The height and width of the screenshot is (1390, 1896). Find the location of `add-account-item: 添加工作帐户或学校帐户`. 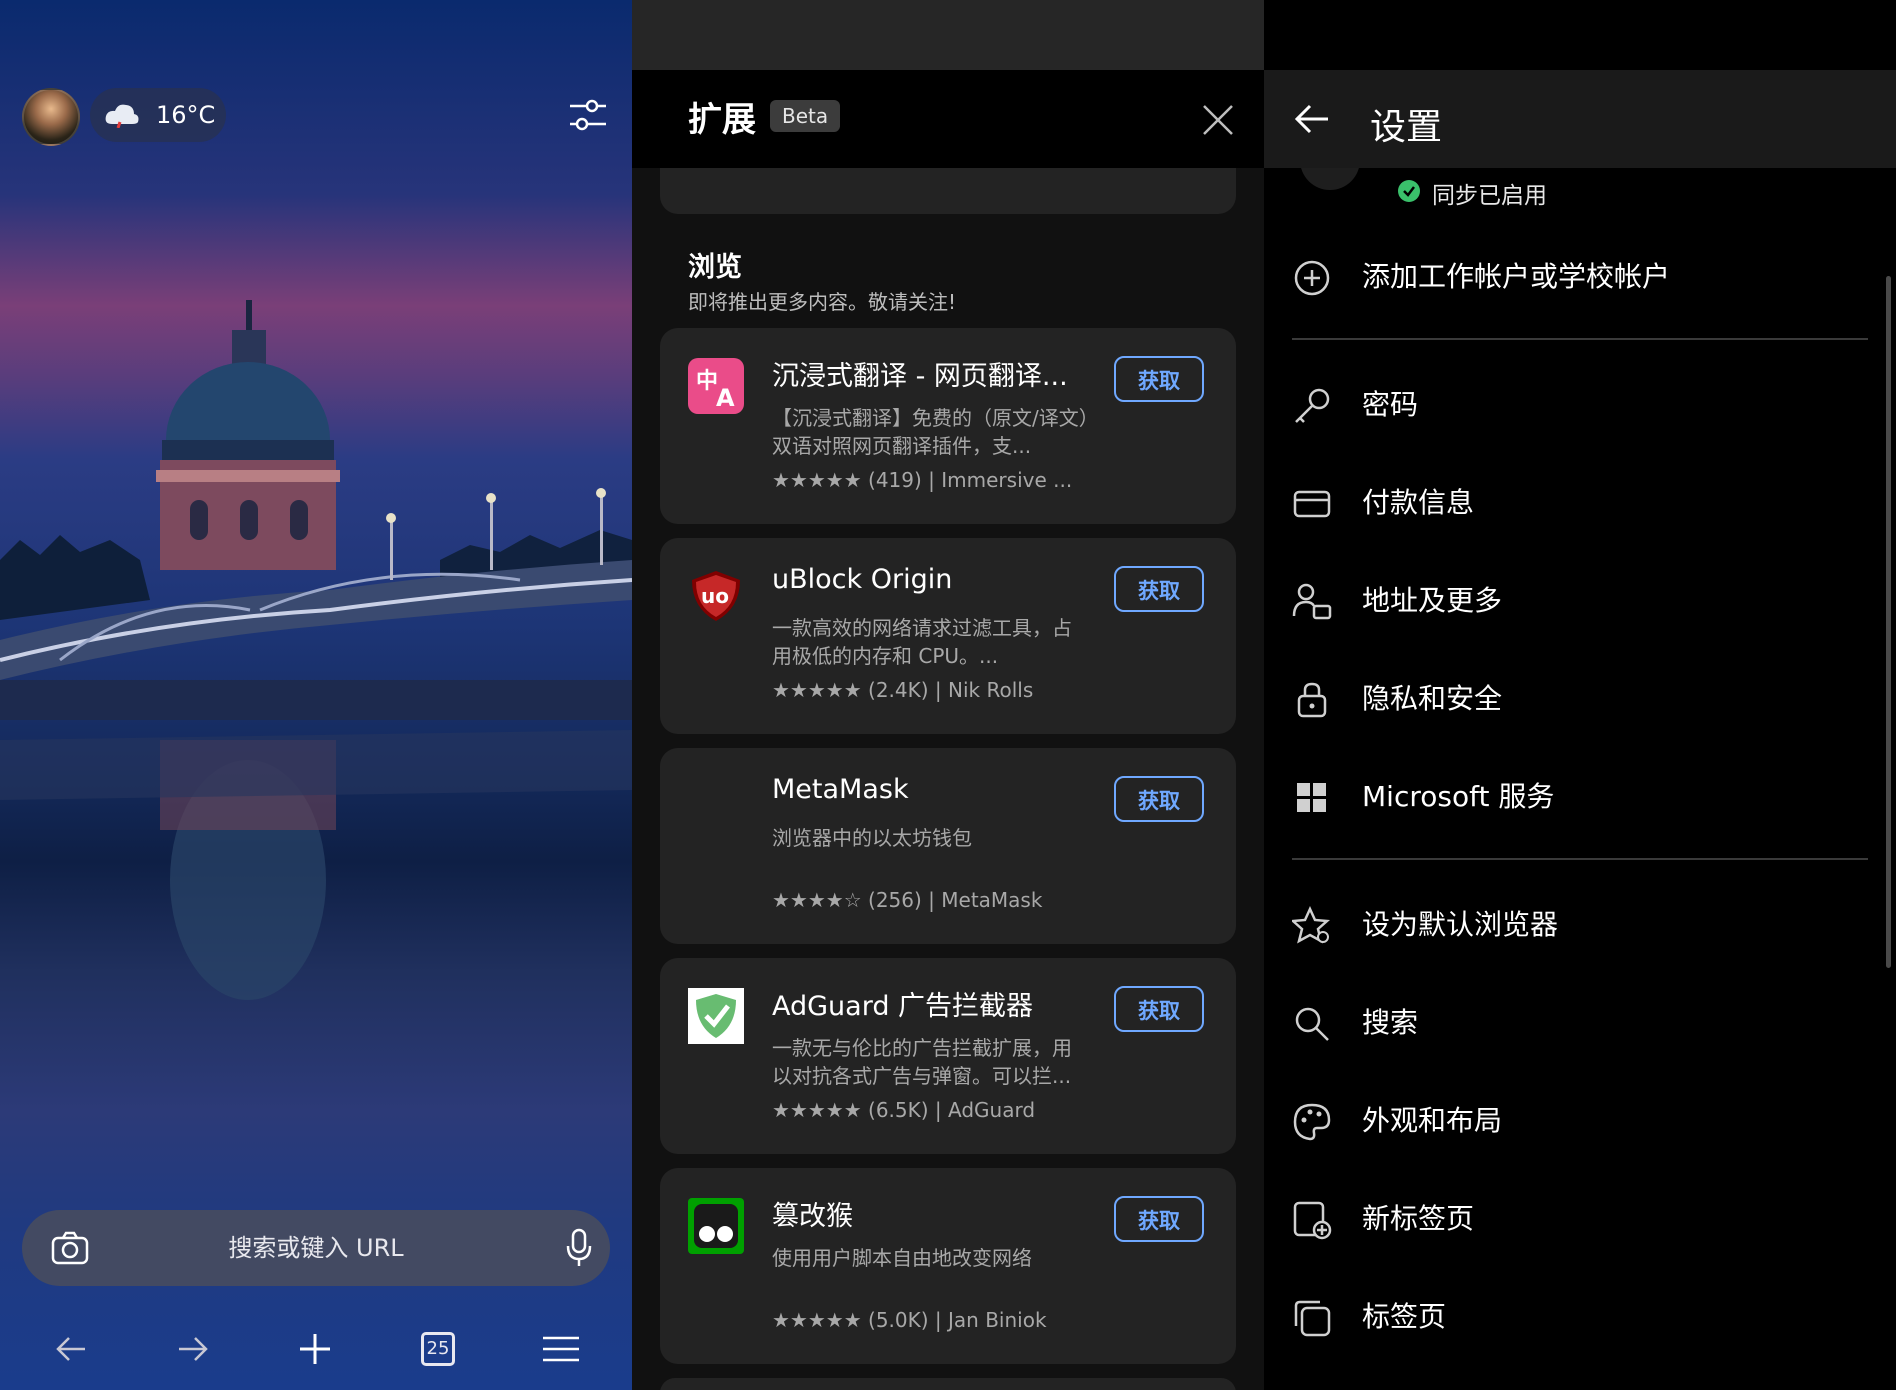

add-account-item: 添加工作帐户或学校帐户 is located at coordinates (1580, 277).